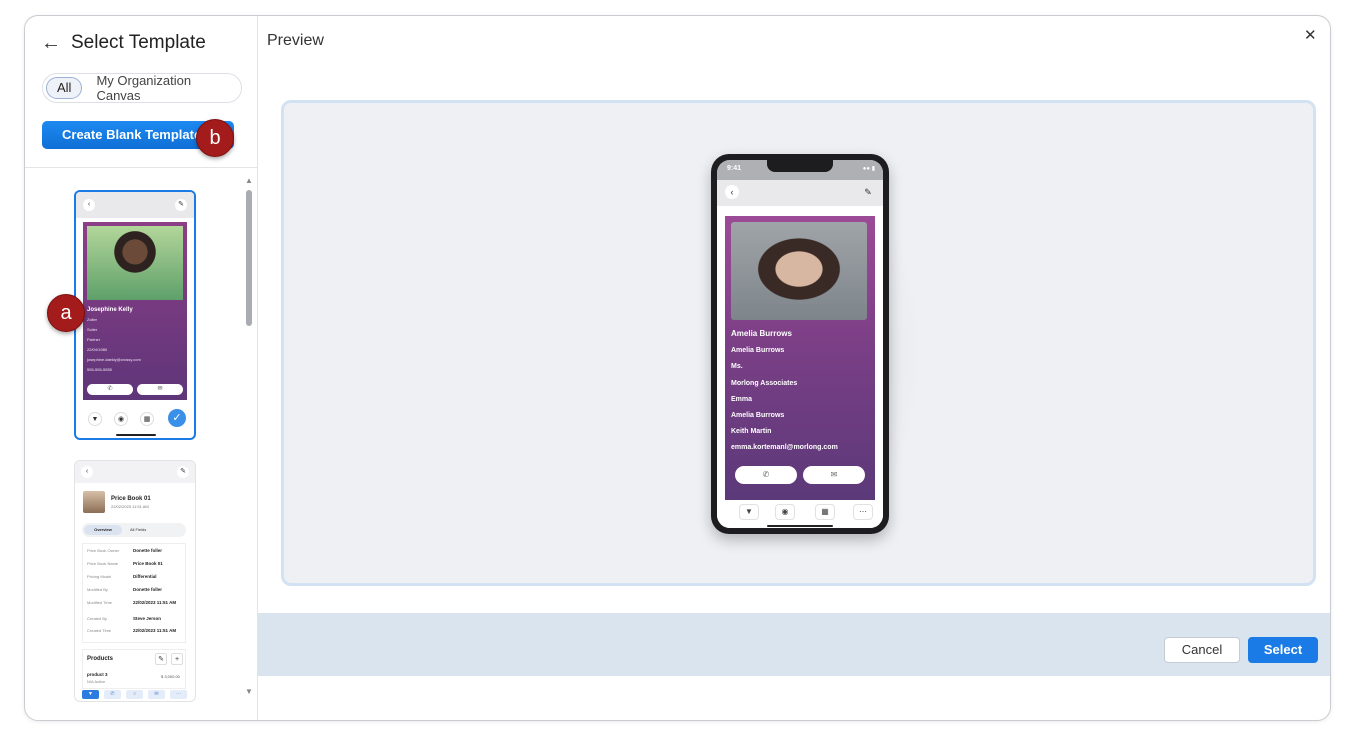  I want to click on preview-line: Emma, so click(742, 399).